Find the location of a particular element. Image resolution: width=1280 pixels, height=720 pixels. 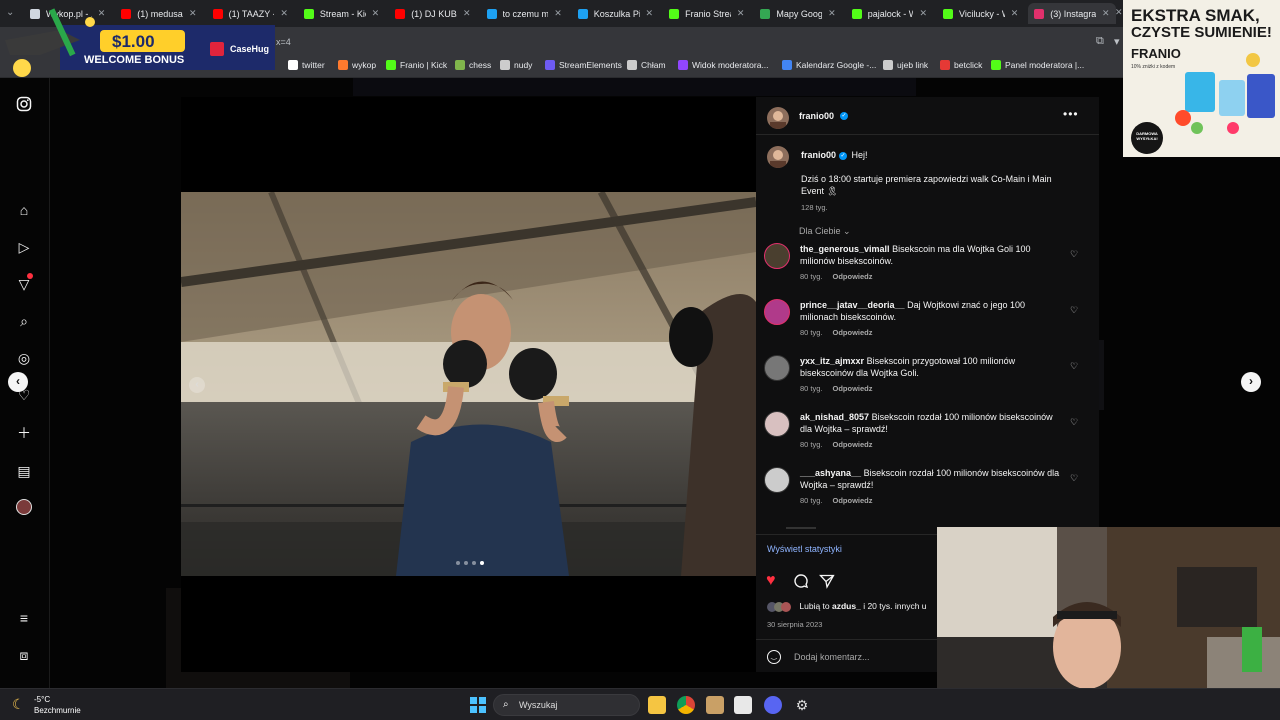

bookmark-item: wykop is located at coordinates (357, 65).